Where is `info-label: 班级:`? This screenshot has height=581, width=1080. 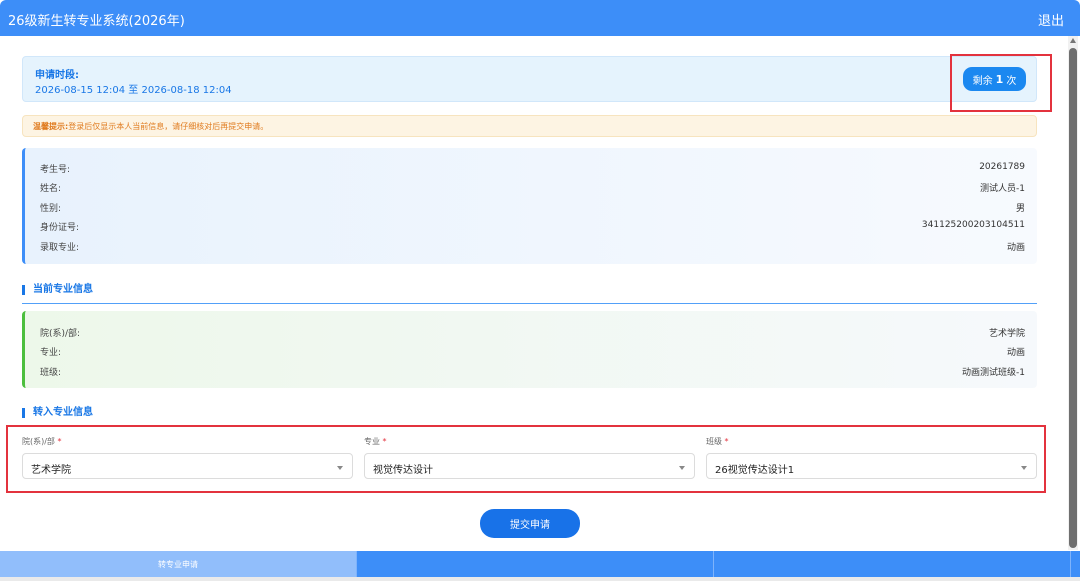
info-label: 班级: is located at coordinates (51, 373).